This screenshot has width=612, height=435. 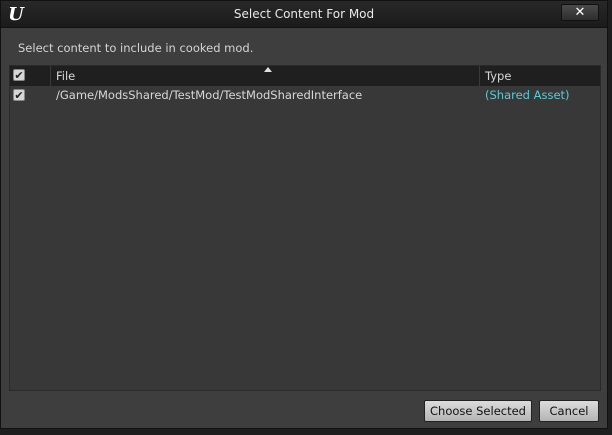 What do you see at coordinates (305, 76) in the screenshot?
I see `list-header: ✔ File Type` at bounding box center [305, 76].